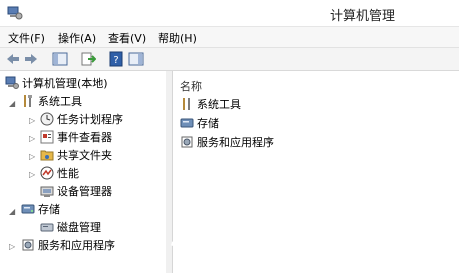 Image resolution: width=459 pixels, height=273 pixels. What do you see at coordinates (47, 137) in the screenshot?
I see `event-viewer-icon` at bounding box center [47, 137].